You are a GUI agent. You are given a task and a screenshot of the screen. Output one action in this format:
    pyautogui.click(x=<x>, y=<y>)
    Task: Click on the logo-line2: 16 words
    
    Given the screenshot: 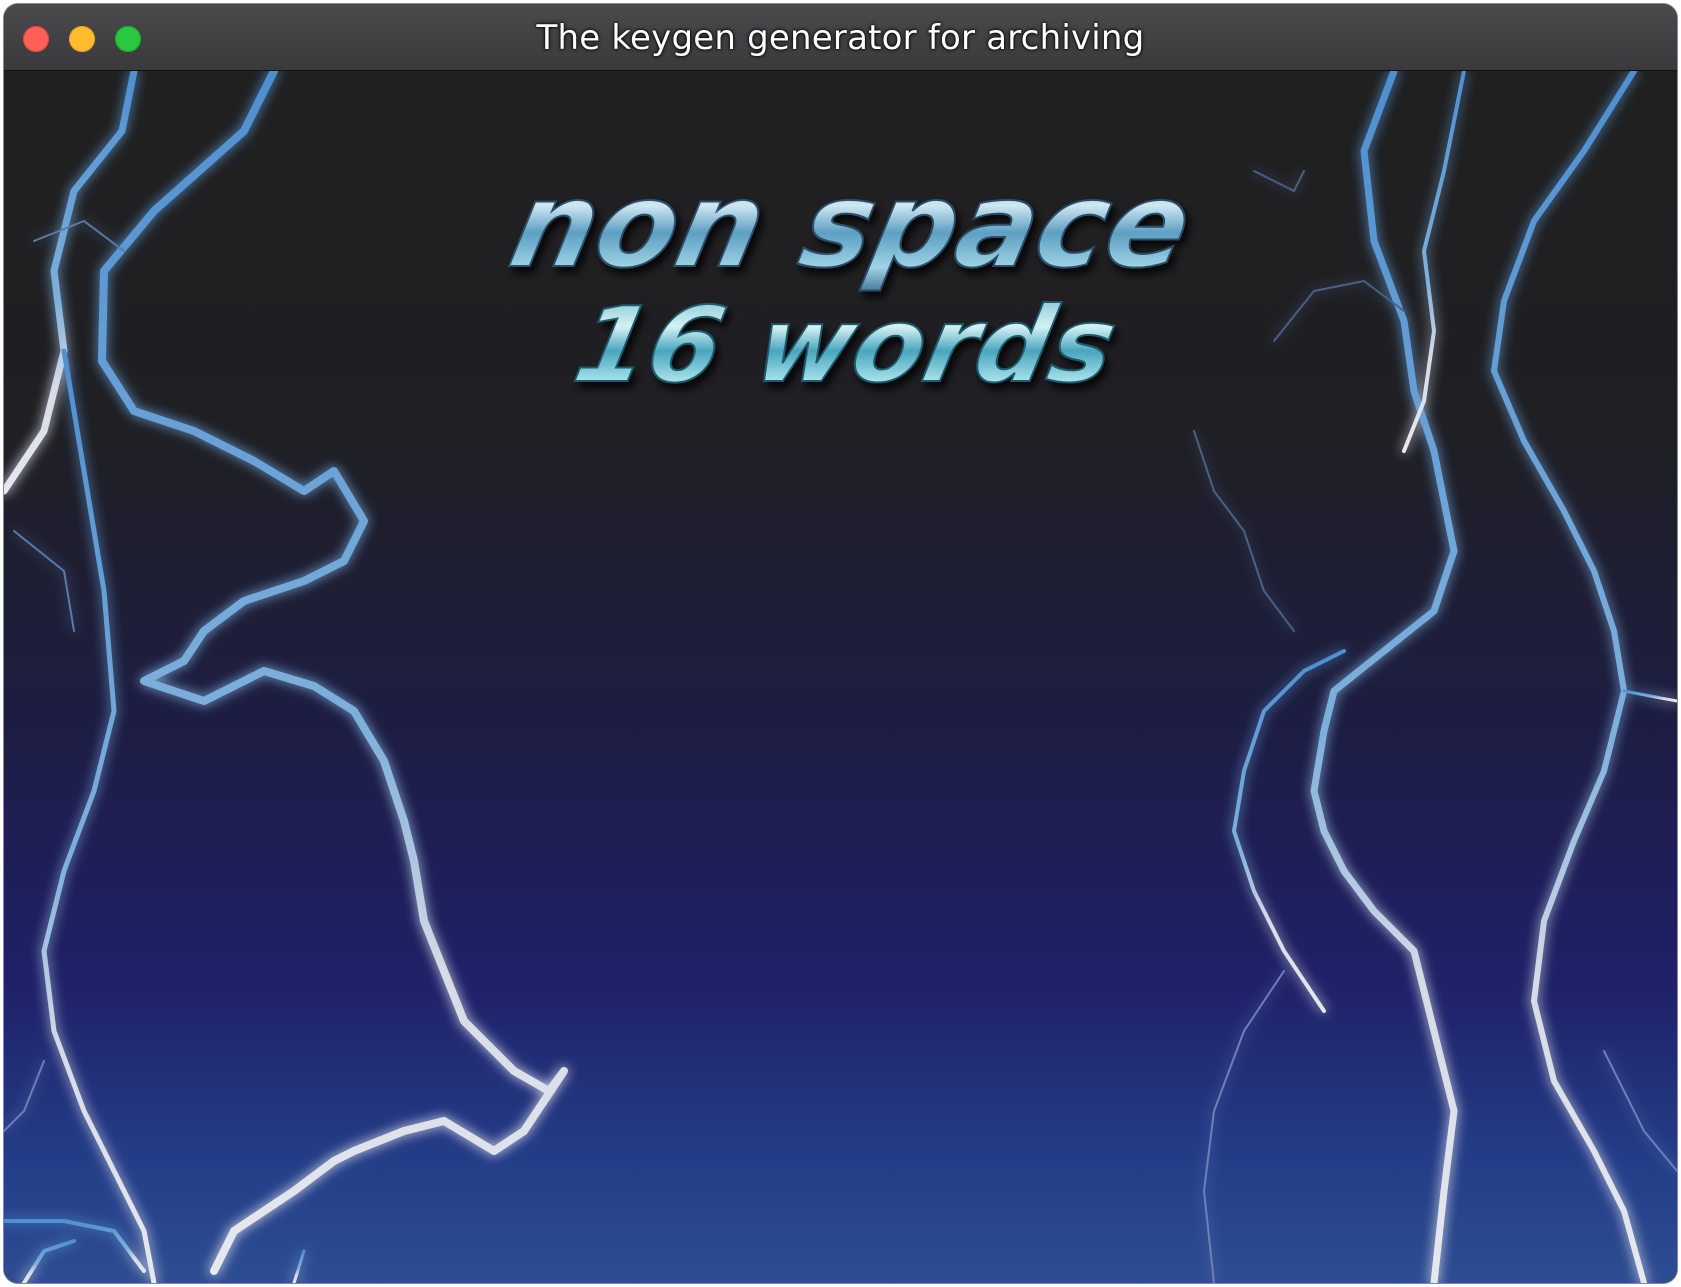 What is the action you would take?
    pyautogui.click(x=846, y=345)
    